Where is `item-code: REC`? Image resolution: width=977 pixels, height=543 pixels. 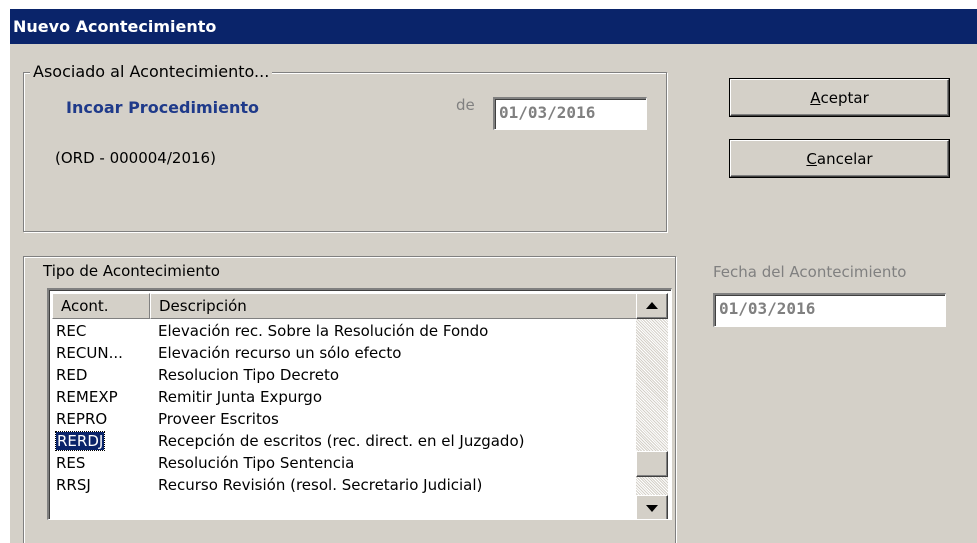
item-code: REC is located at coordinates (71, 331).